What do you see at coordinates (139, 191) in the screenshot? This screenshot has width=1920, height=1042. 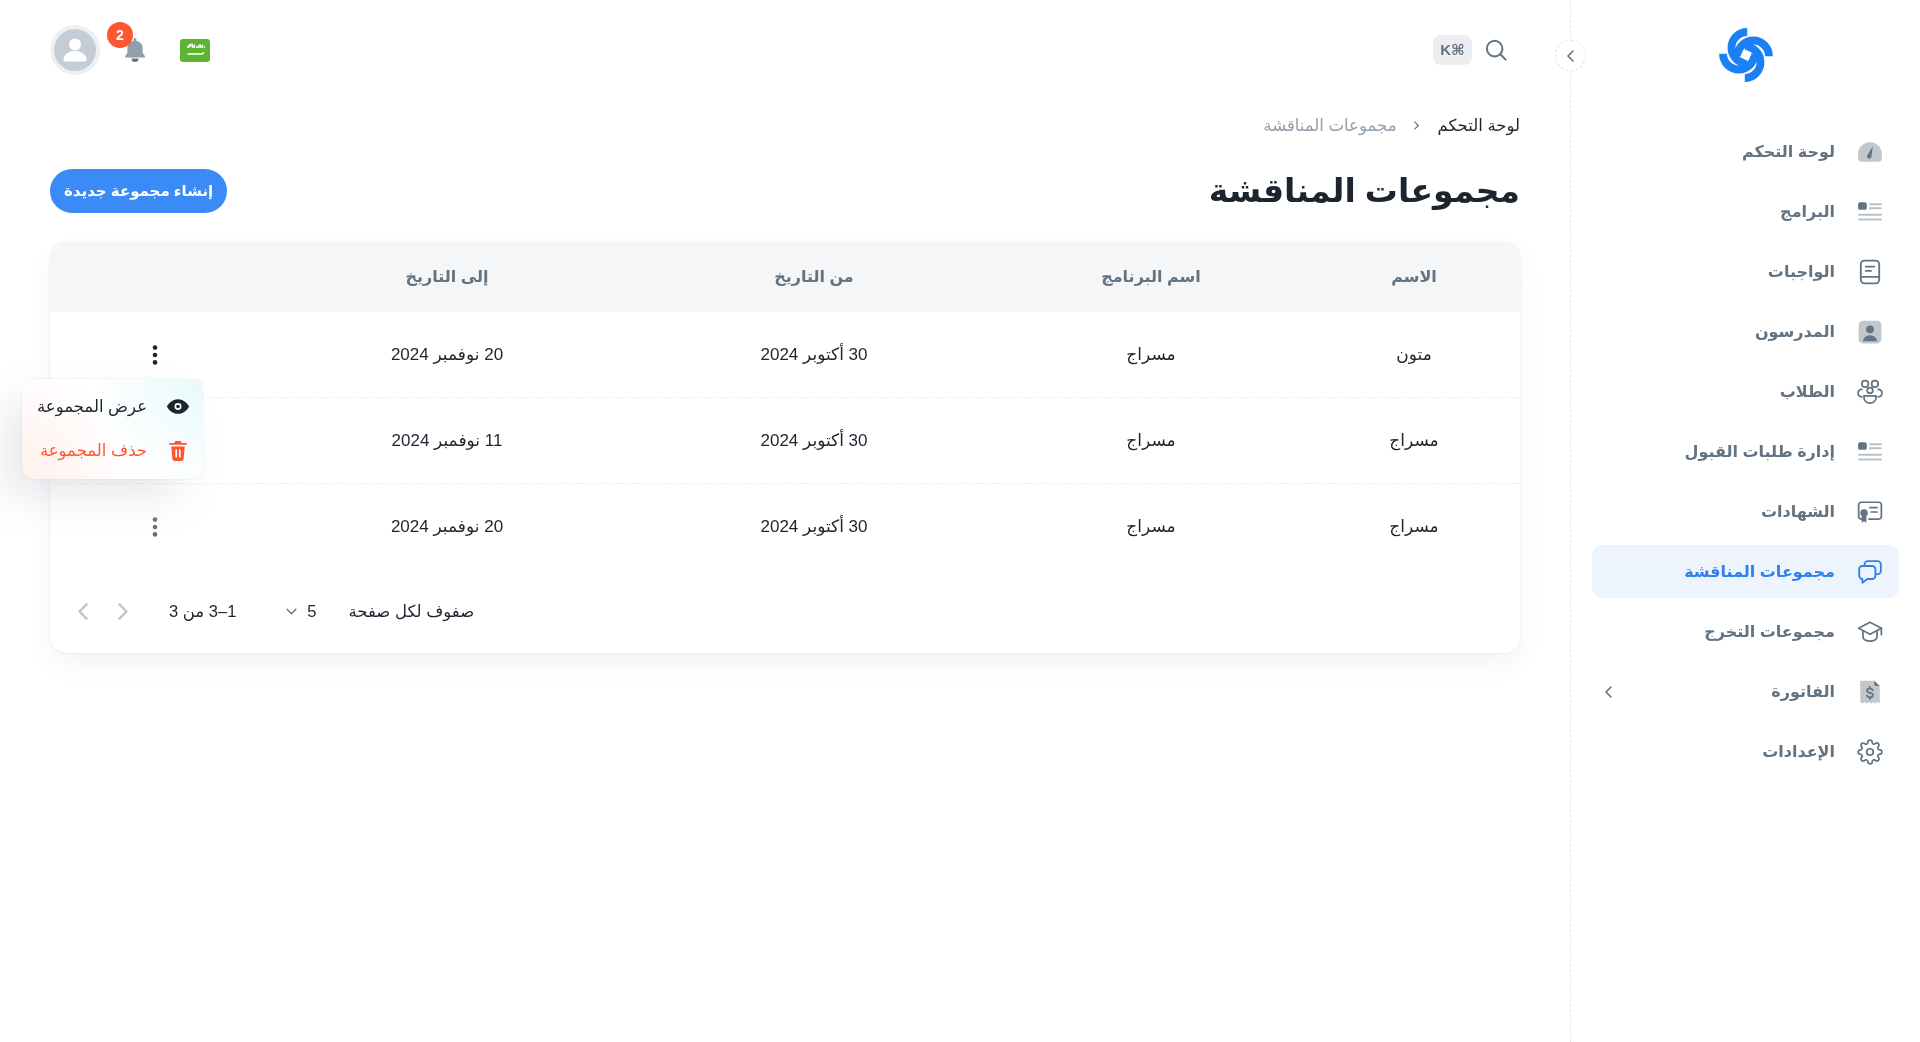 I see `create-group-button: إنشاء مجموعة جديدة` at bounding box center [139, 191].